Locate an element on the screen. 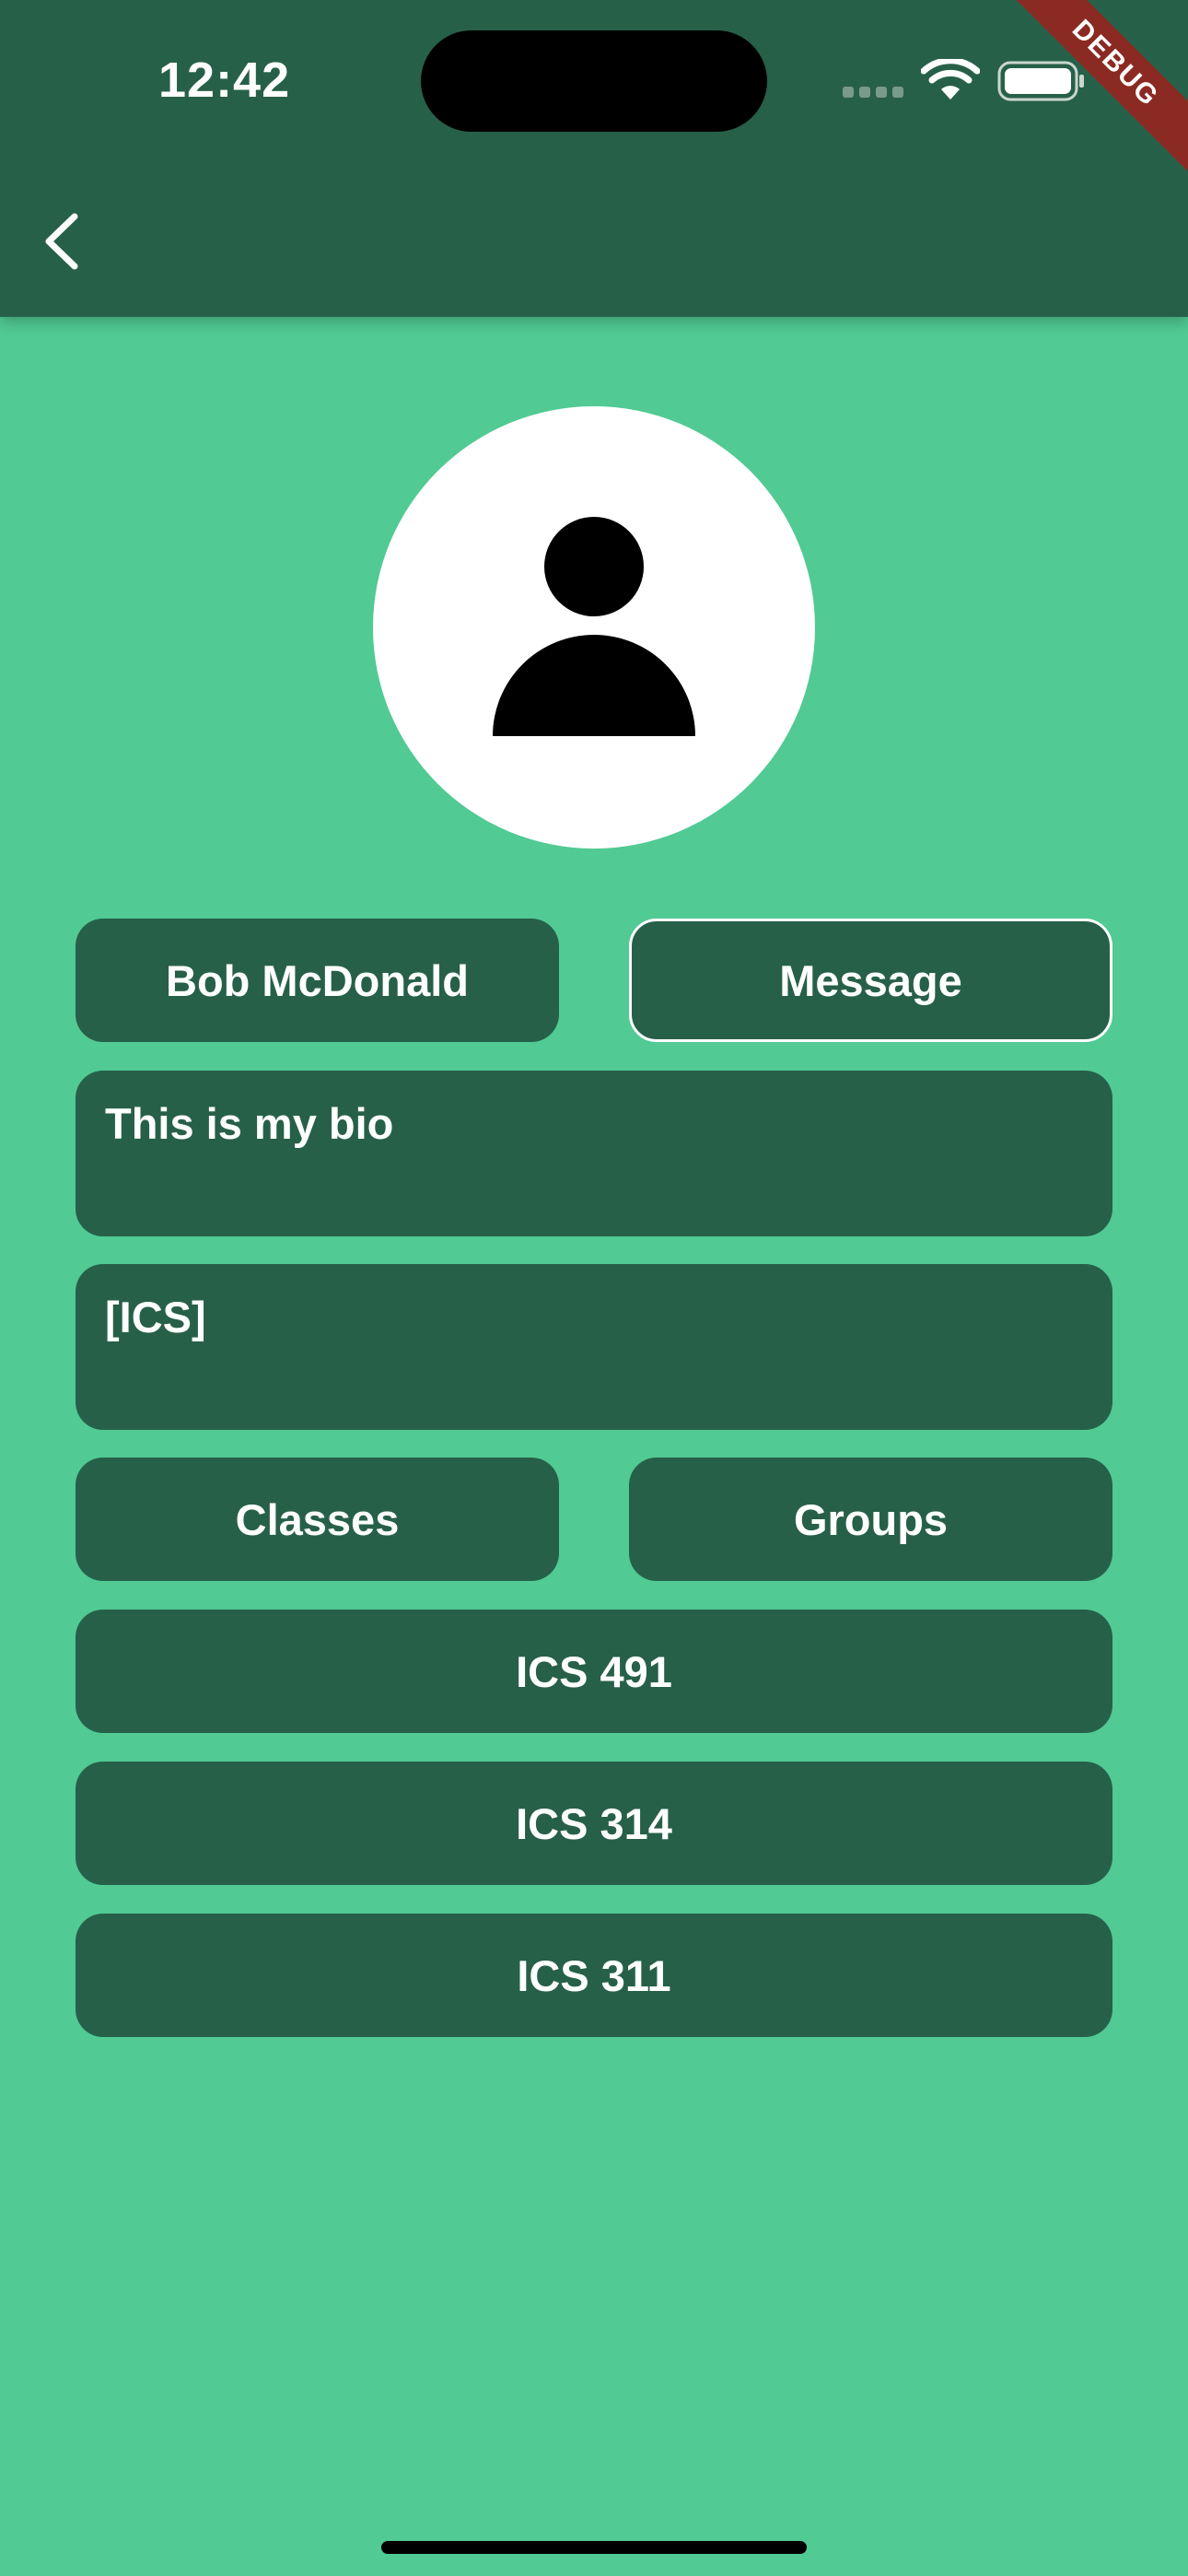 The width and height of the screenshot is (1188, 2576). name-label: Bob McDonald is located at coordinates (317, 980).